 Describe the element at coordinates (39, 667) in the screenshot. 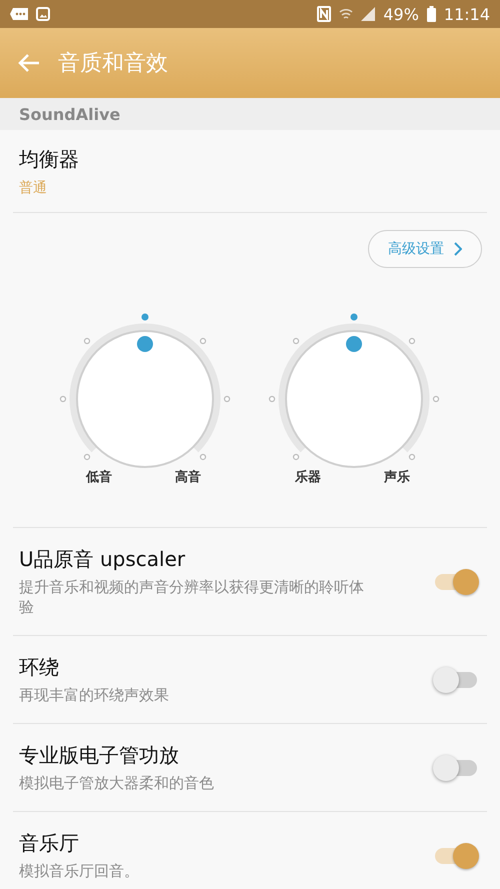

I see `setting-title: 环绕` at that location.